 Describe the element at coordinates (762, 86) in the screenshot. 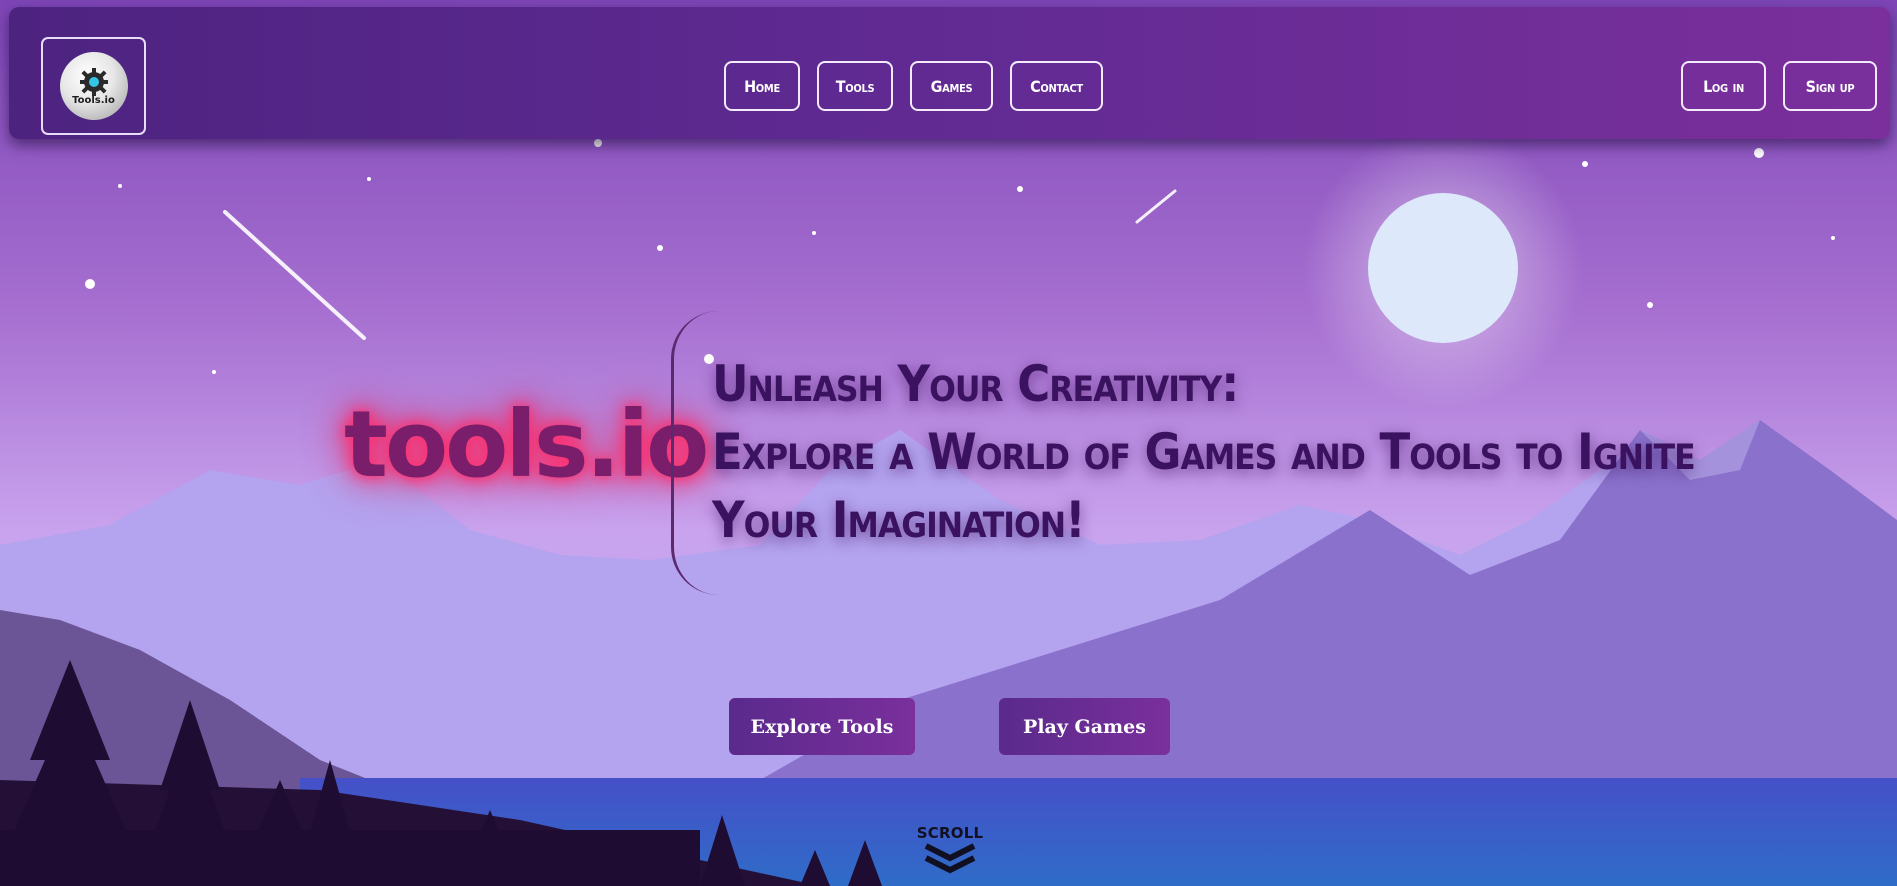

I see `nav-home: Home` at that location.